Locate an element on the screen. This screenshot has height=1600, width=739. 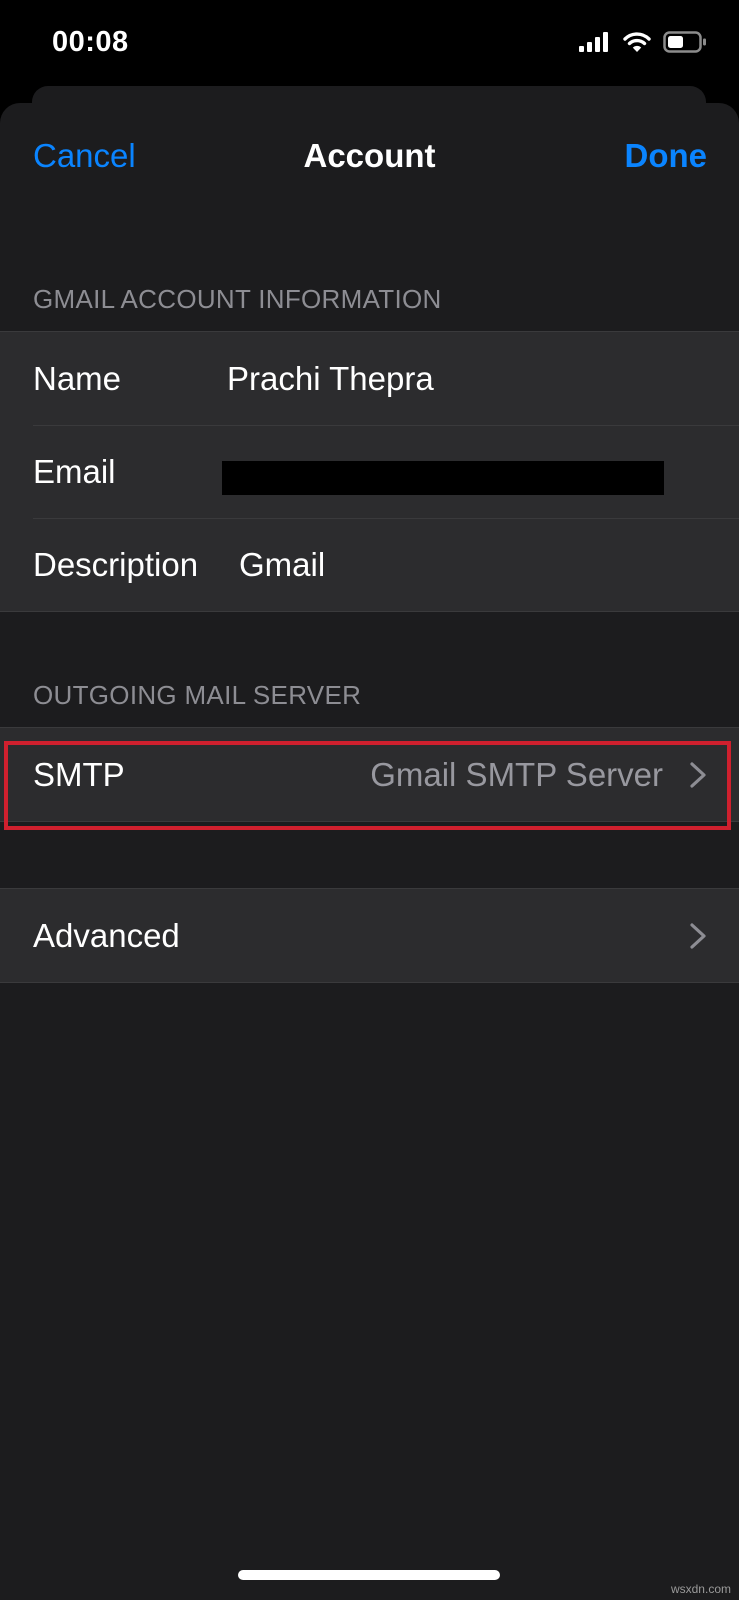
done-button: Done is located at coordinates (666, 156).